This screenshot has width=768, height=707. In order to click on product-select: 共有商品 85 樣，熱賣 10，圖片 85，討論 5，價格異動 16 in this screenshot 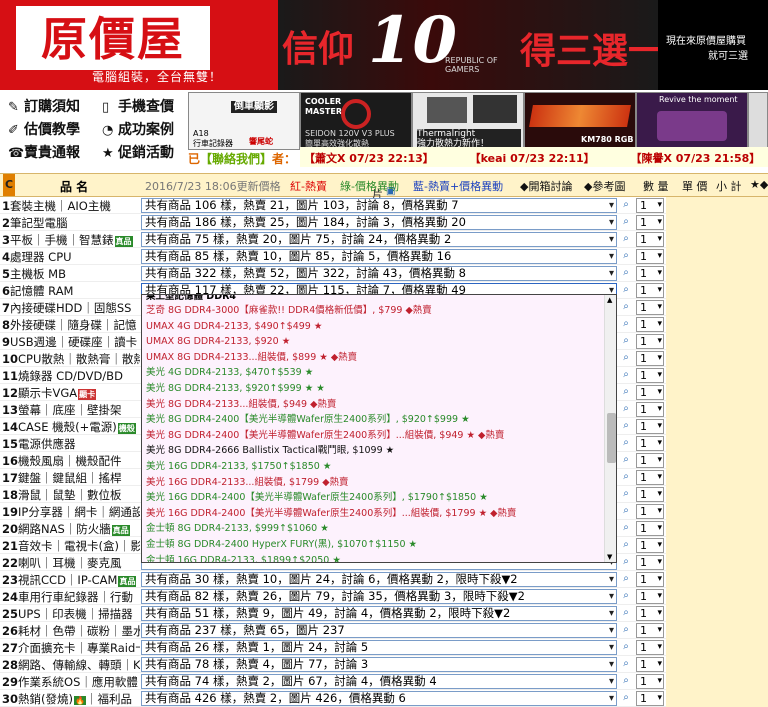, I will do `click(379, 256)`.